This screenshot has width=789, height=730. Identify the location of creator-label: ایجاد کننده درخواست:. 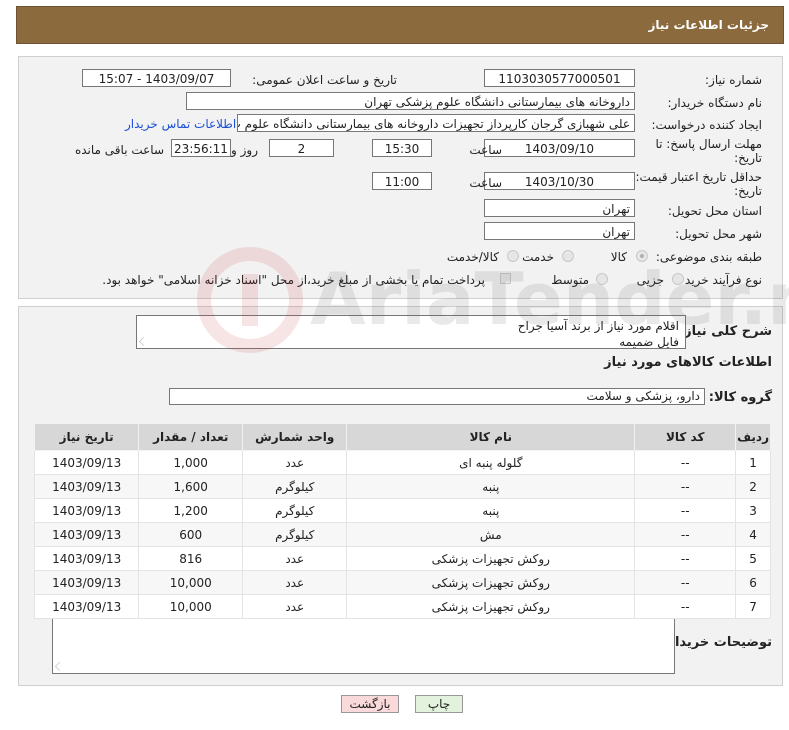
(706, 125).